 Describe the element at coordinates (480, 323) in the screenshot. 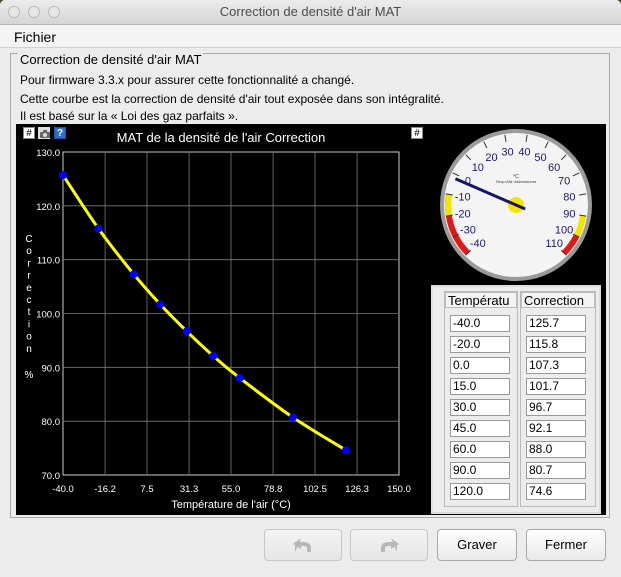

I see `temperature-cell: -40.0` at that location.